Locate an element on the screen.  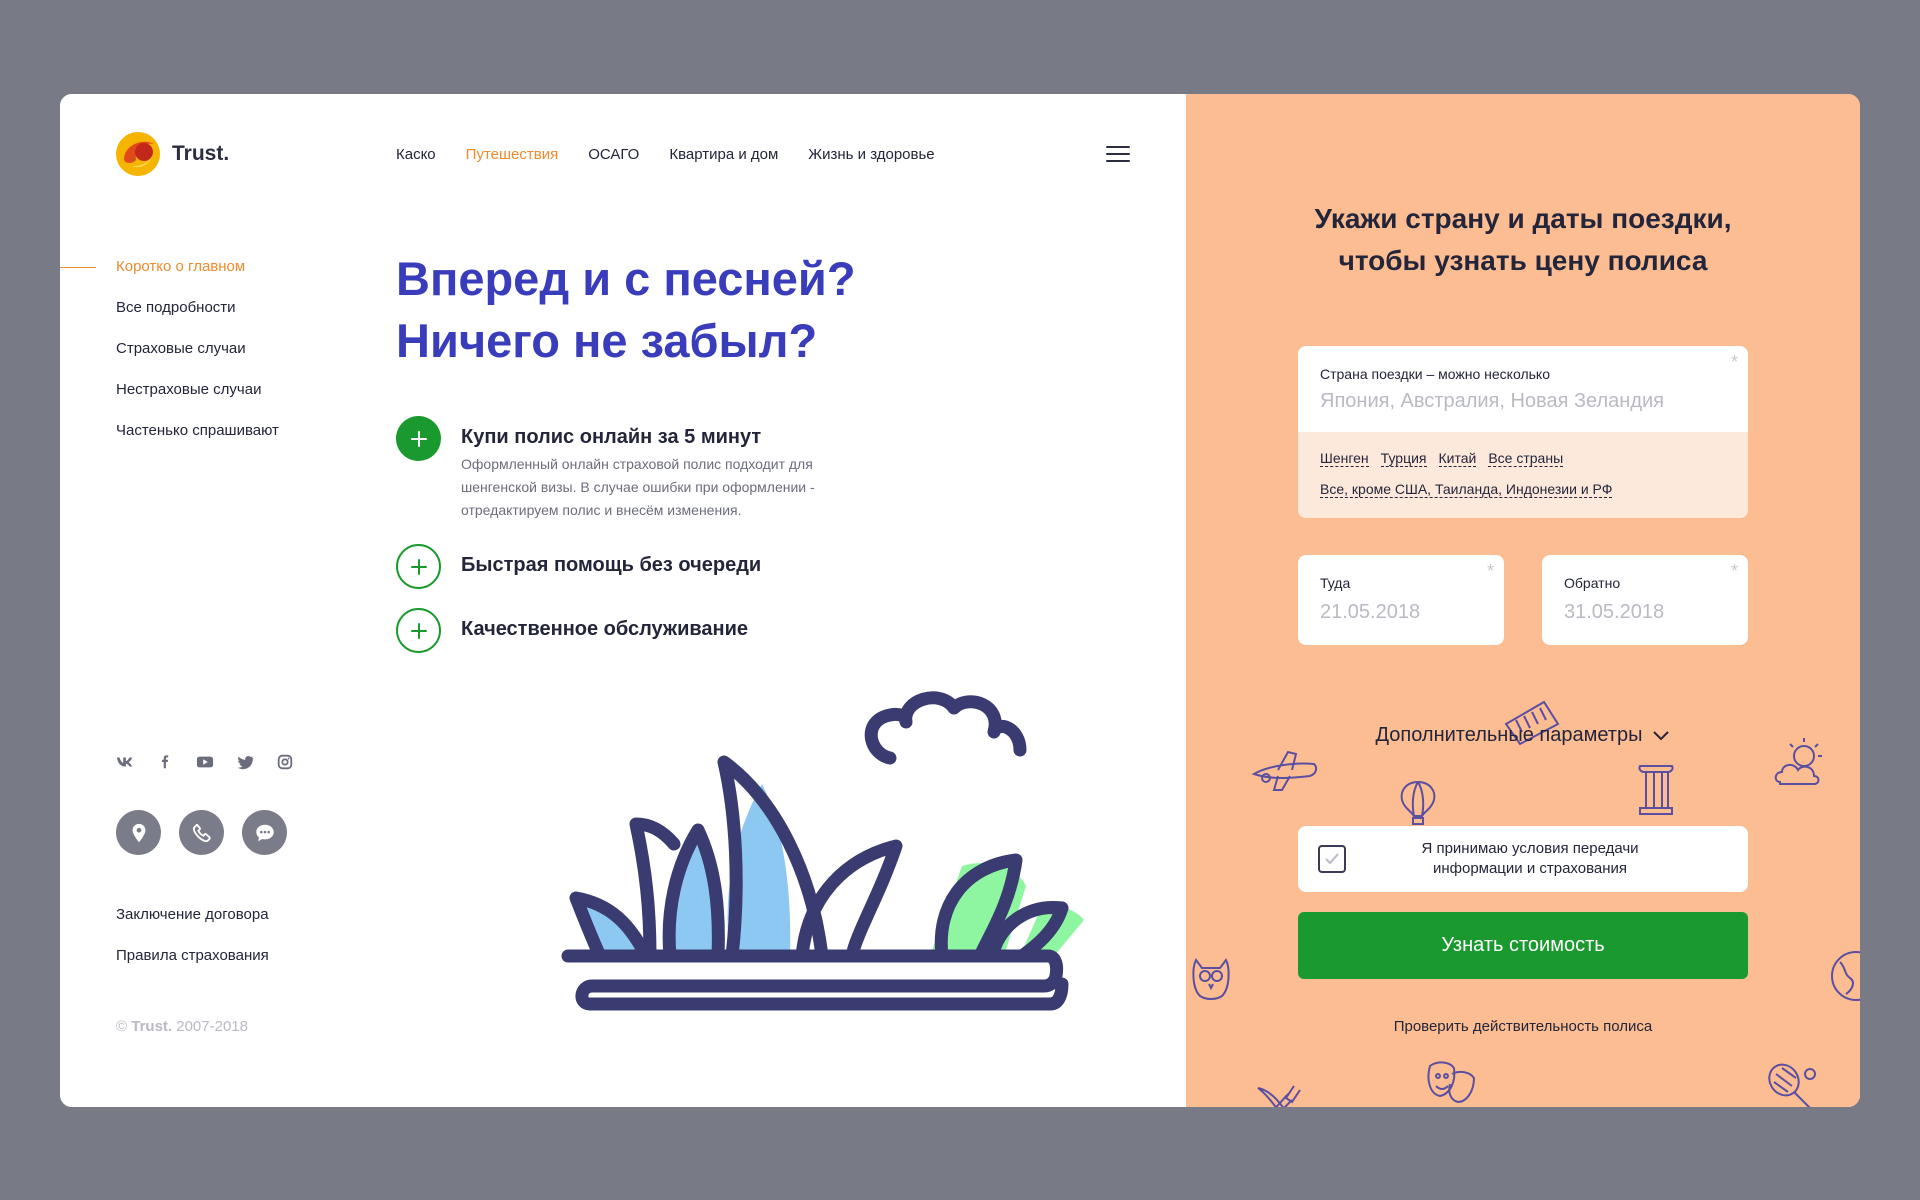
youtube-icon is located at coordinates (205, 762).